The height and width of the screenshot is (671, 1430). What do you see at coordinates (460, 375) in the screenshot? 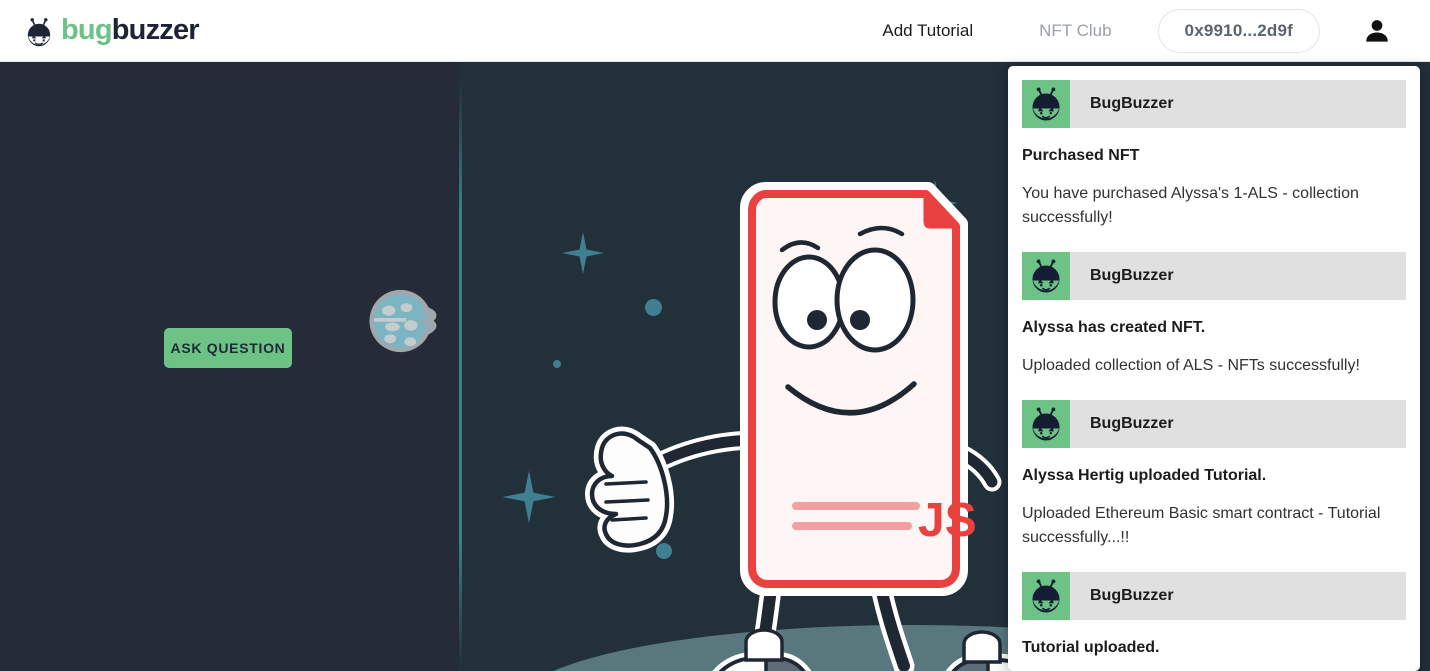
I see `stage-divider-line` at bounding box center [460, 375].